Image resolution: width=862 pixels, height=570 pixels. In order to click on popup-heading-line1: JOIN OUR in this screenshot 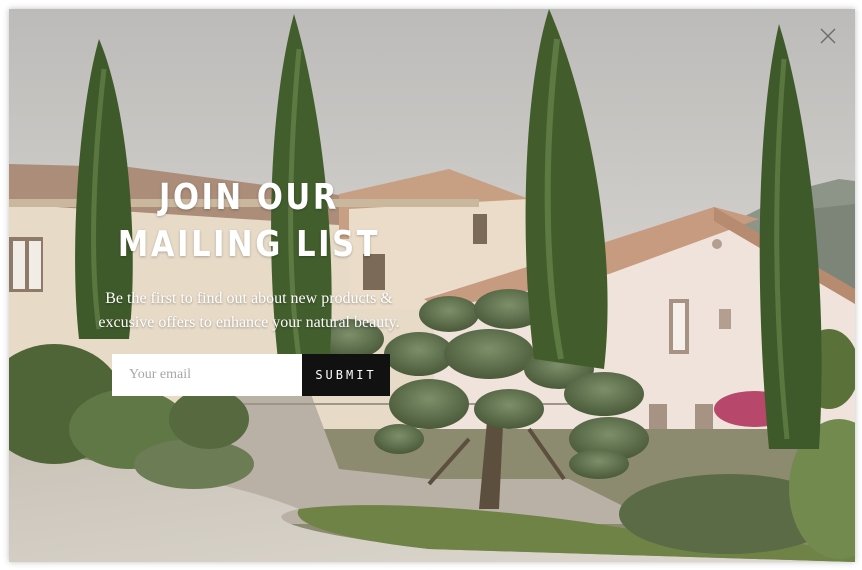, I will do `click(249, 197)`.